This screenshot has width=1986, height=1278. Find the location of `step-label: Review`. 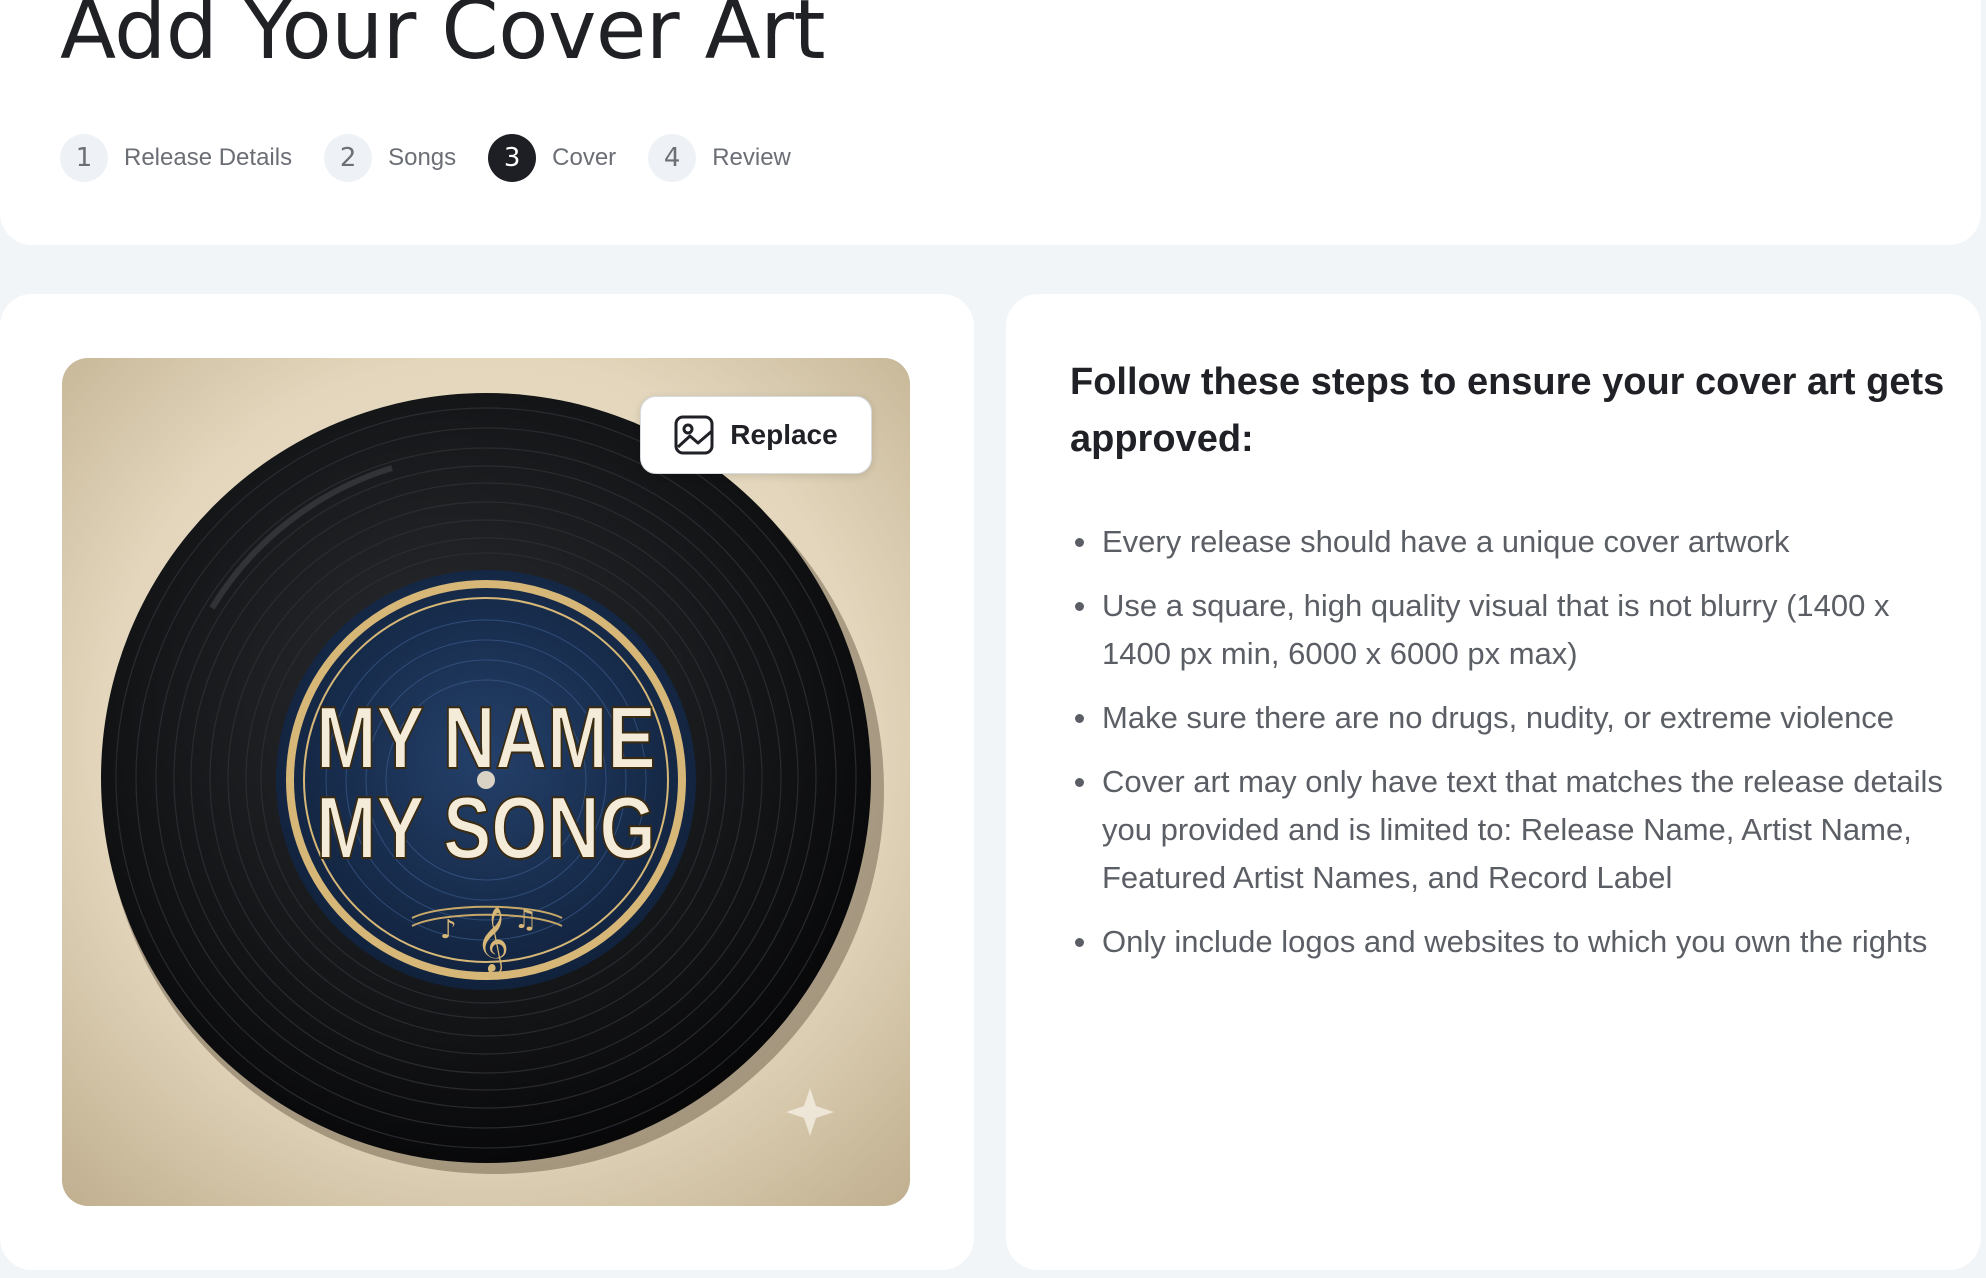

step-label: Review is located at coordinates (751, 157).